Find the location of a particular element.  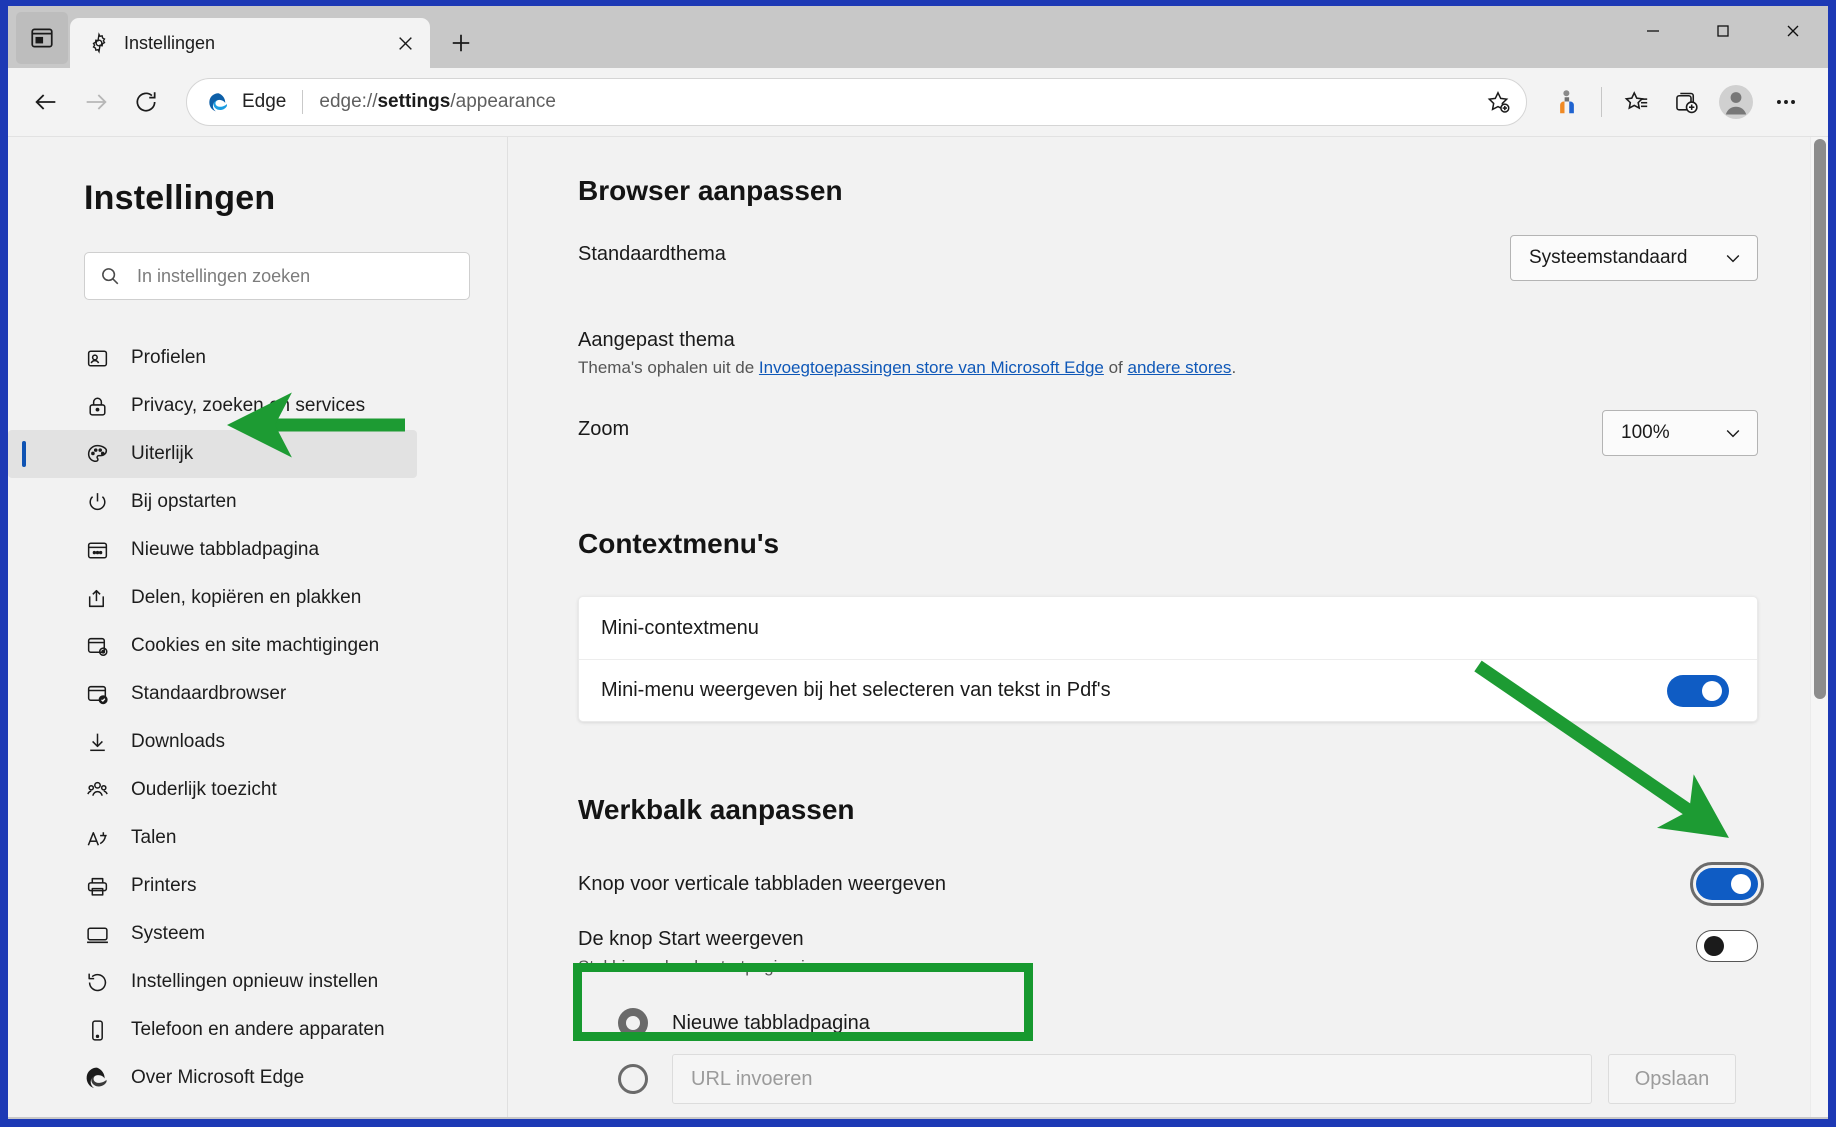

sidebar-item-printers: Printers is located at coordinates (212, 886).